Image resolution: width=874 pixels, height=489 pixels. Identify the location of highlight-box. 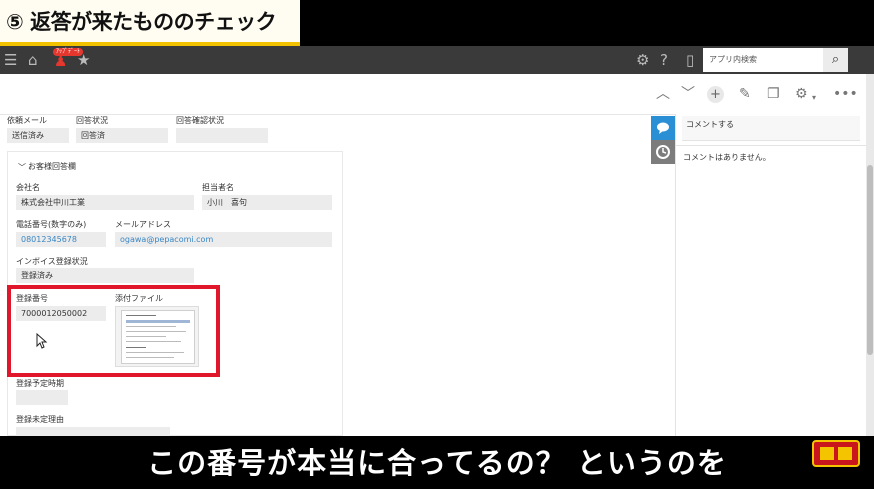
(113, 331).